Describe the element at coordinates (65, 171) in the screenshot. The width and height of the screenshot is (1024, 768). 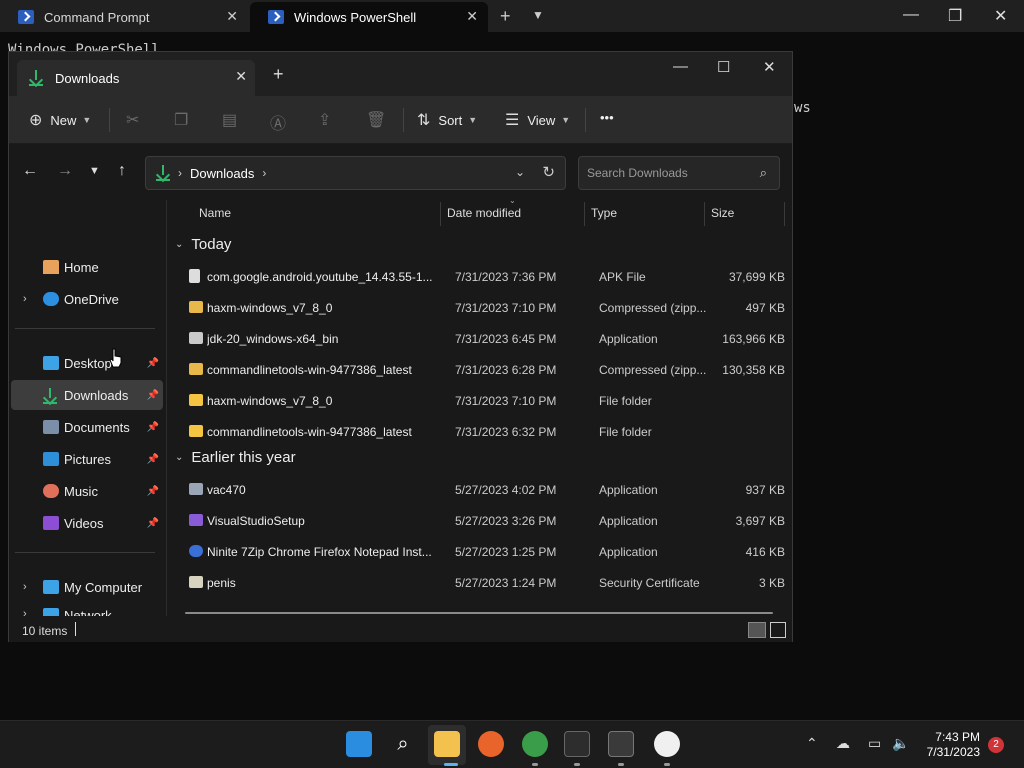
I see `forward-button: →` at that location.